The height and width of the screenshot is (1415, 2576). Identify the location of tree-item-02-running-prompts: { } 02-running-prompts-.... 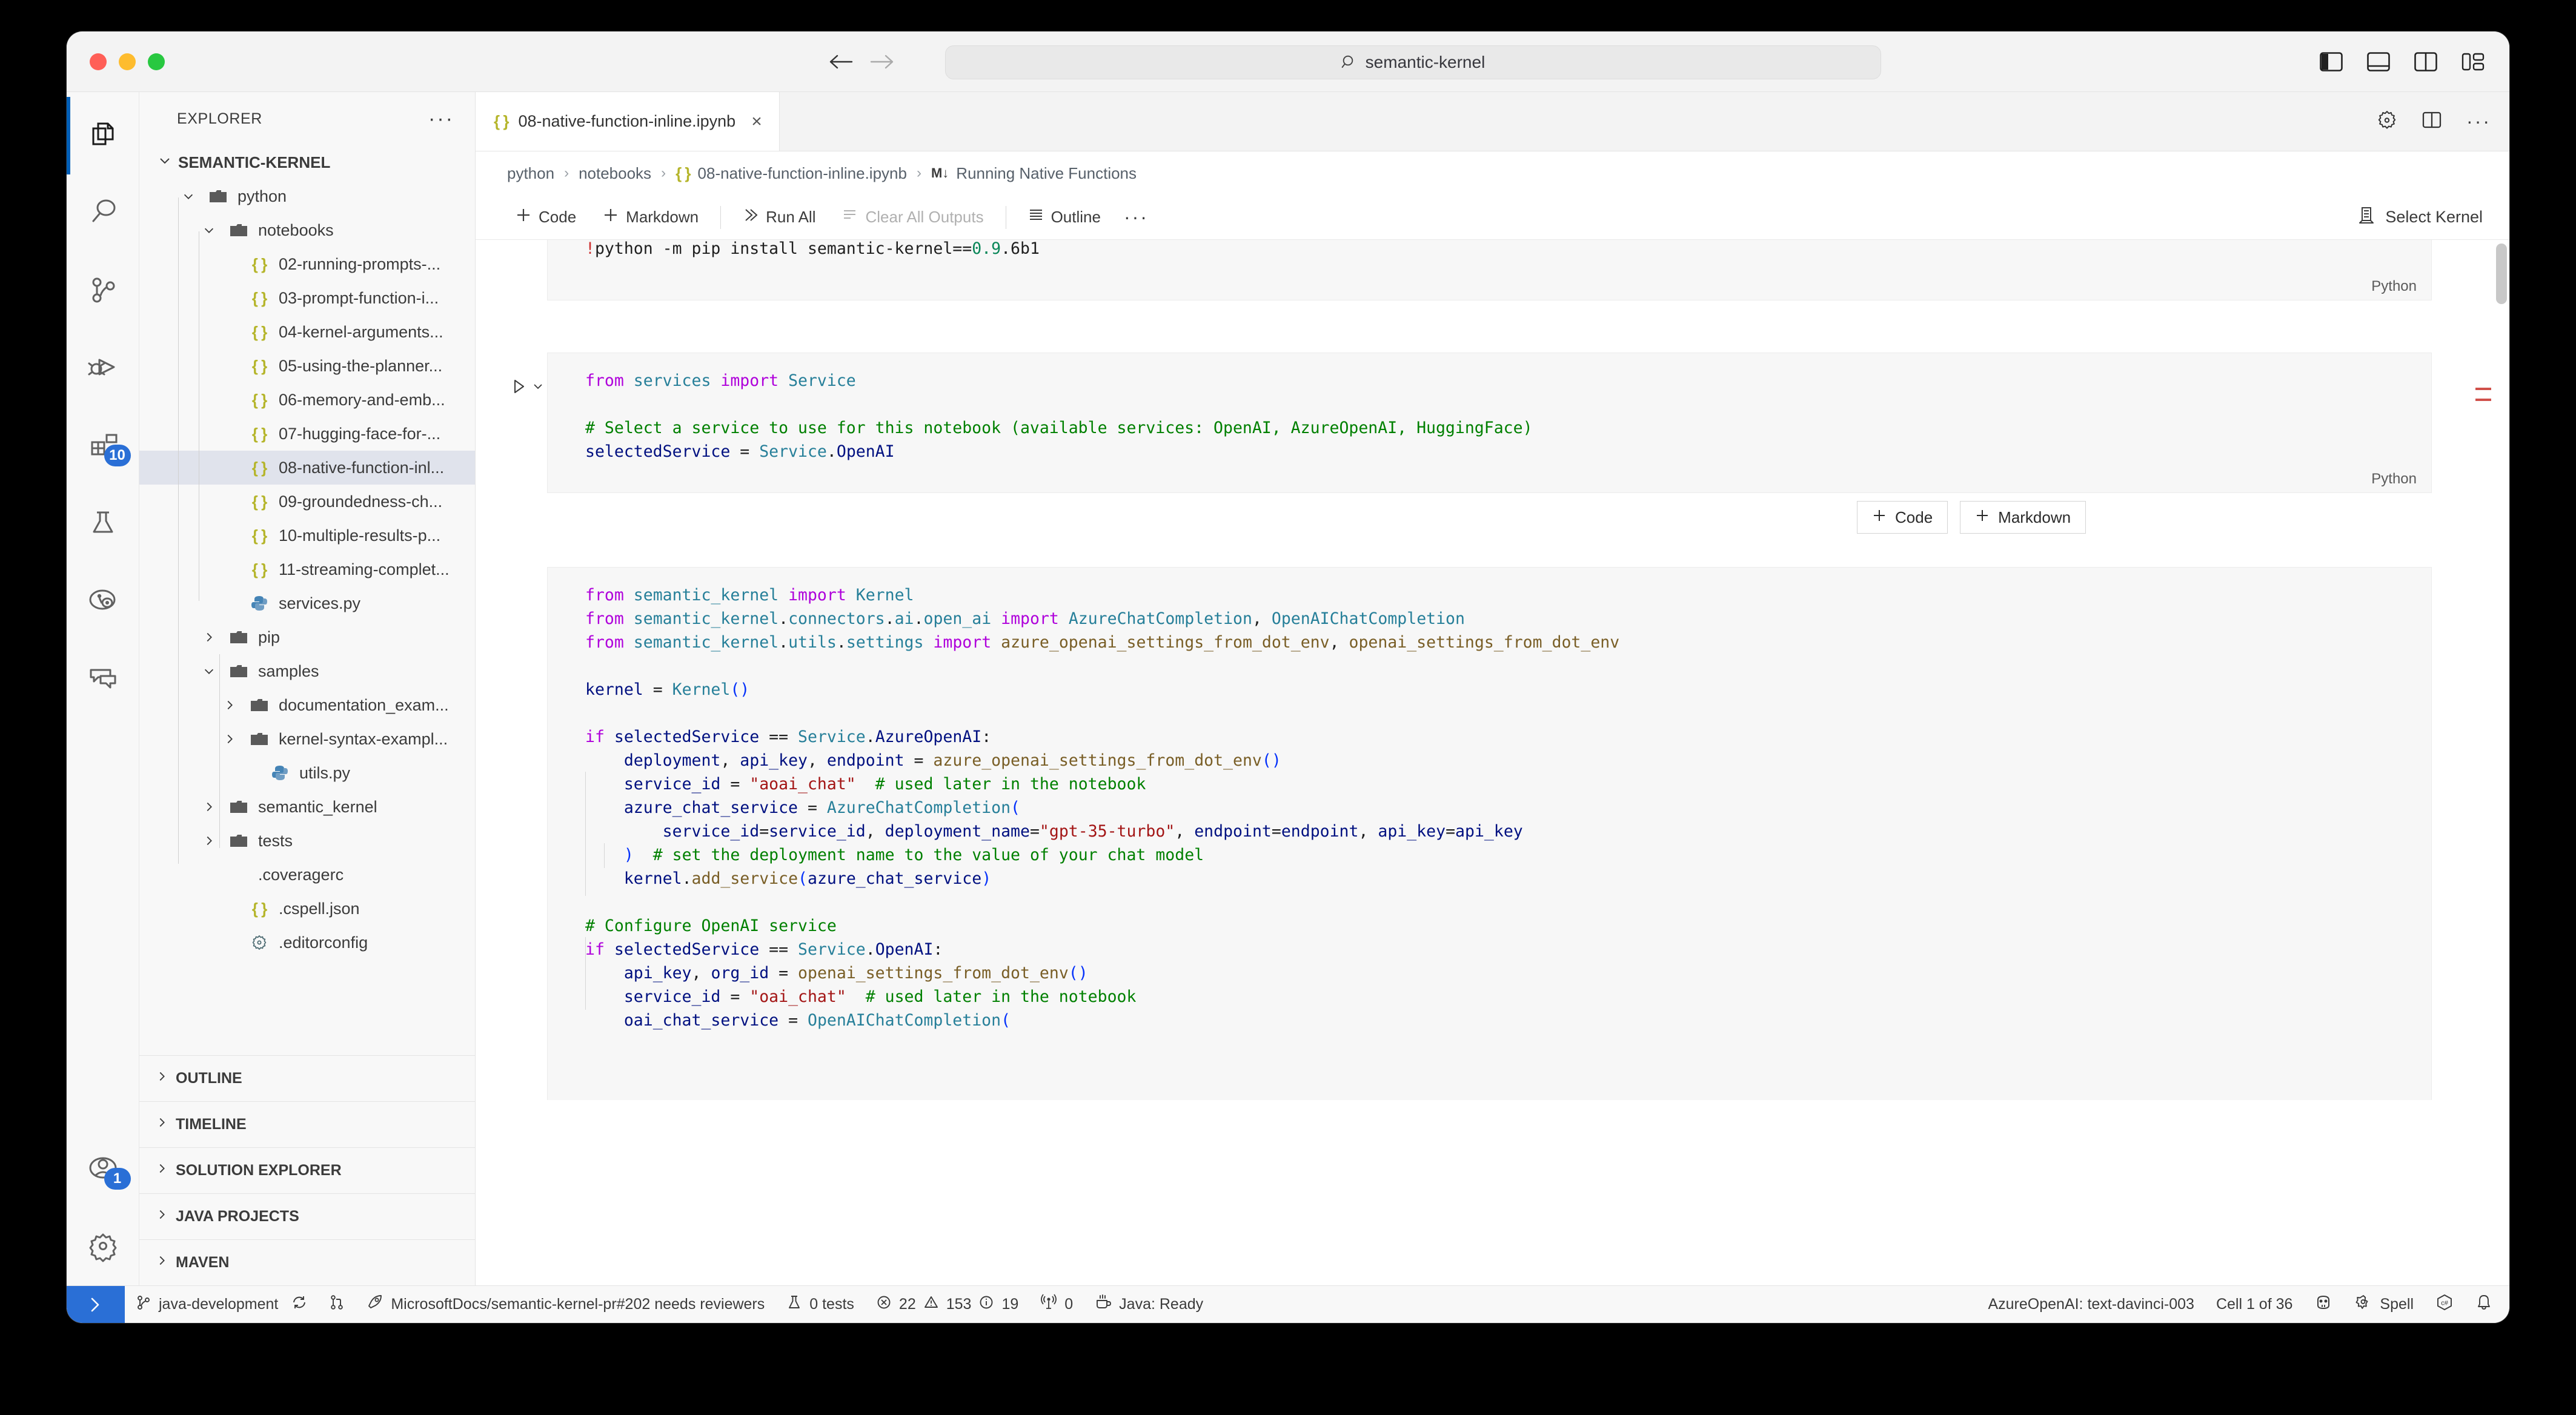
(307, 264).